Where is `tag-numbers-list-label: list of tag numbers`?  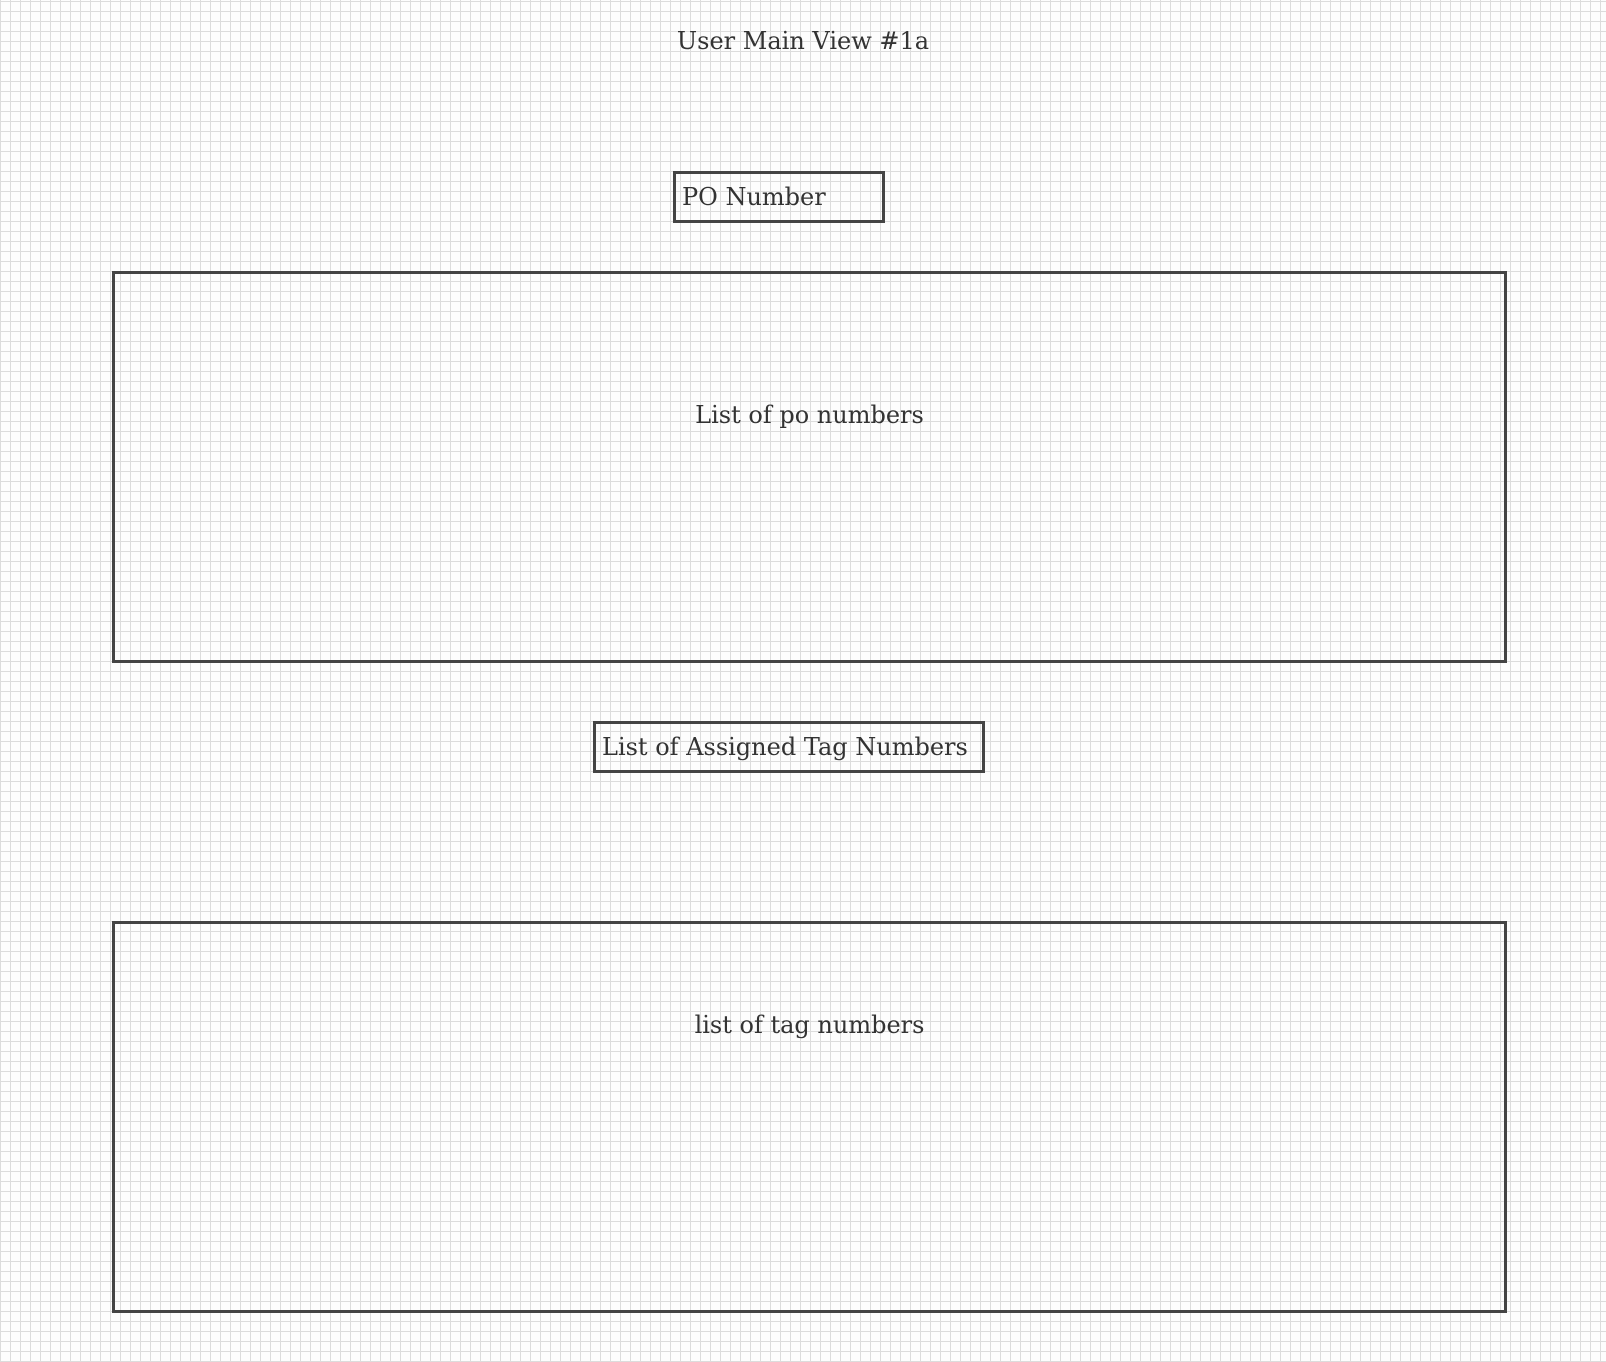
tag-numbers-list-label: list of tag numbers is located at coordinates (809, 1025).